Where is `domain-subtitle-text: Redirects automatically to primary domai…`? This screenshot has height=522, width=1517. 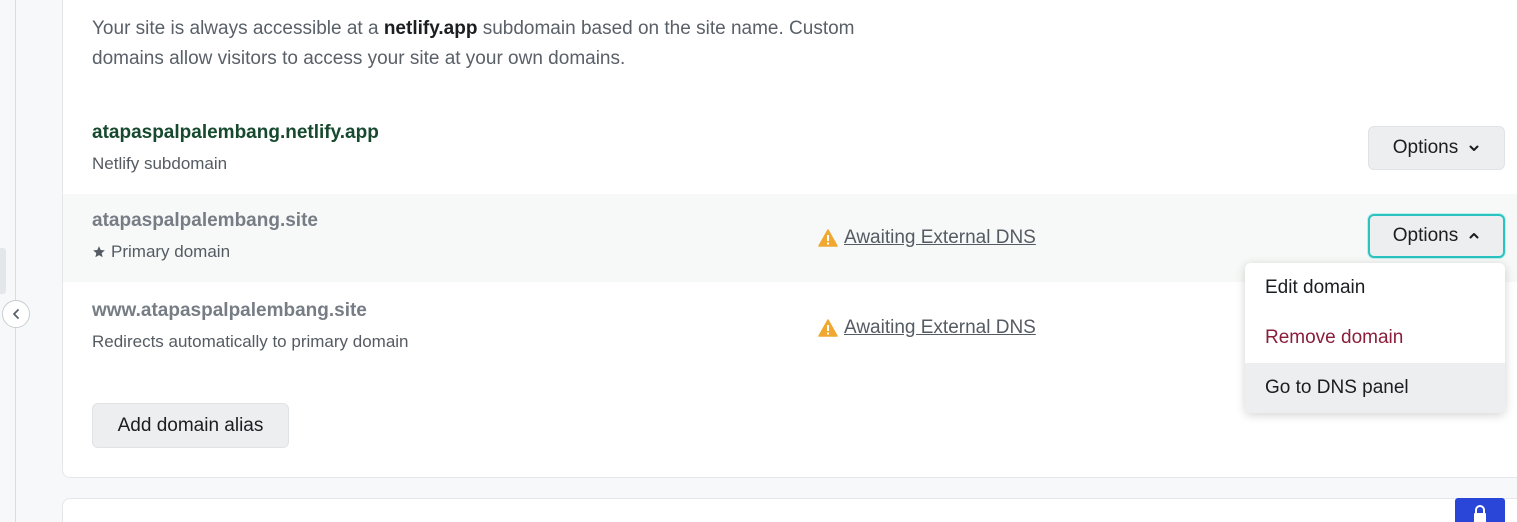
domain-subtitle-text: Redirects automatically to primary domai… is located at coordinates (250, 341).